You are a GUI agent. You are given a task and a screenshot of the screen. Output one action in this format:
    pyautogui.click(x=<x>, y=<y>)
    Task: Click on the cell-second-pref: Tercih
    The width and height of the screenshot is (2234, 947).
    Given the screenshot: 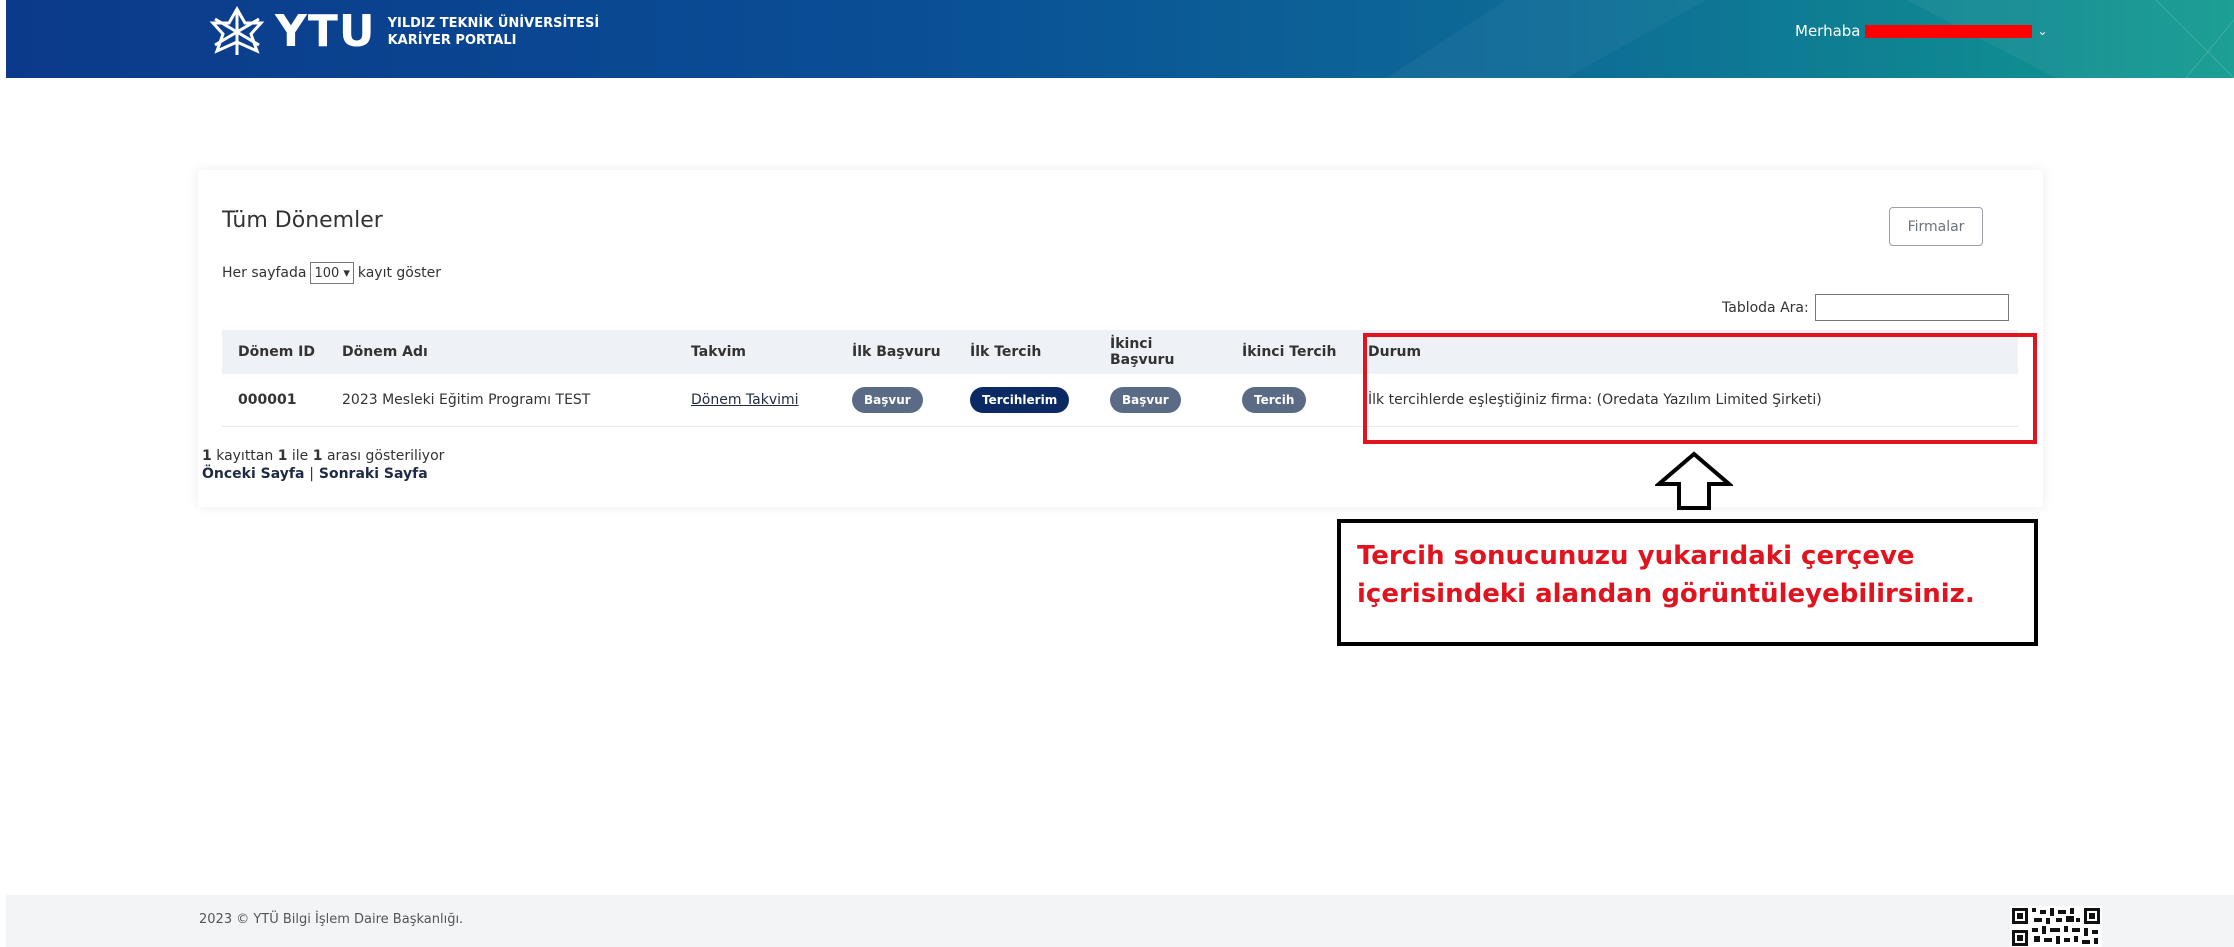 What is the action you would take?
    pyautogui.click(x=1289, y=400)
    